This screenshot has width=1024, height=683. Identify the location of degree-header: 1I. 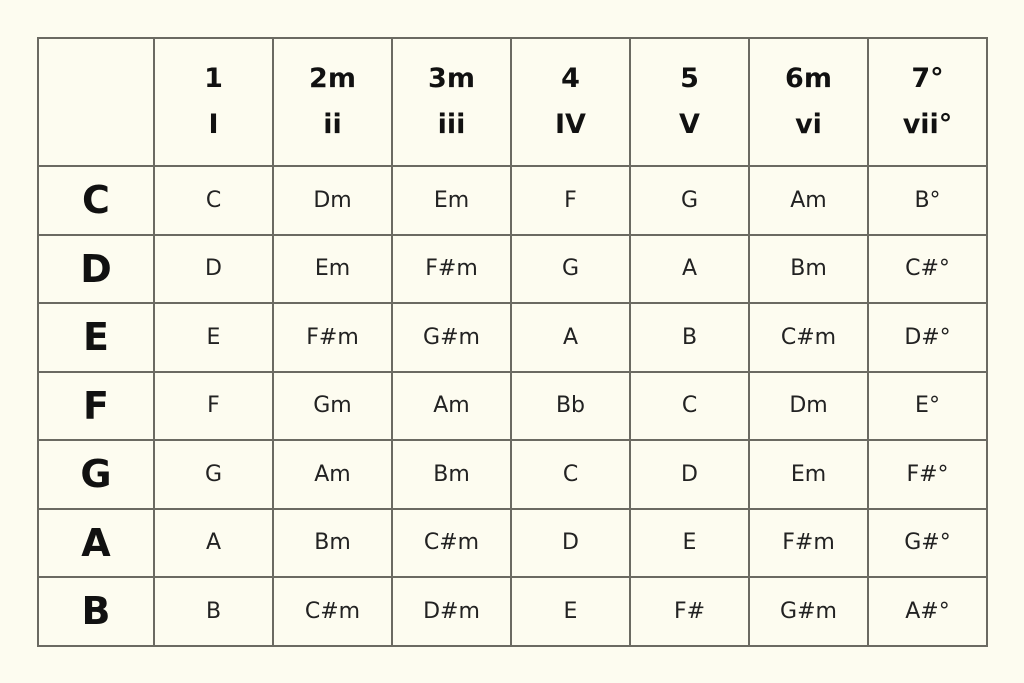
(213, 102).